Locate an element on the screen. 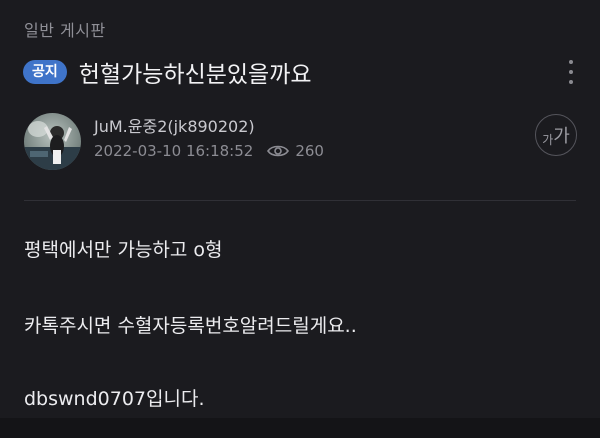  post-meta: 2022-03-10 16:18:52 260 is located at coordinates (209, 151).